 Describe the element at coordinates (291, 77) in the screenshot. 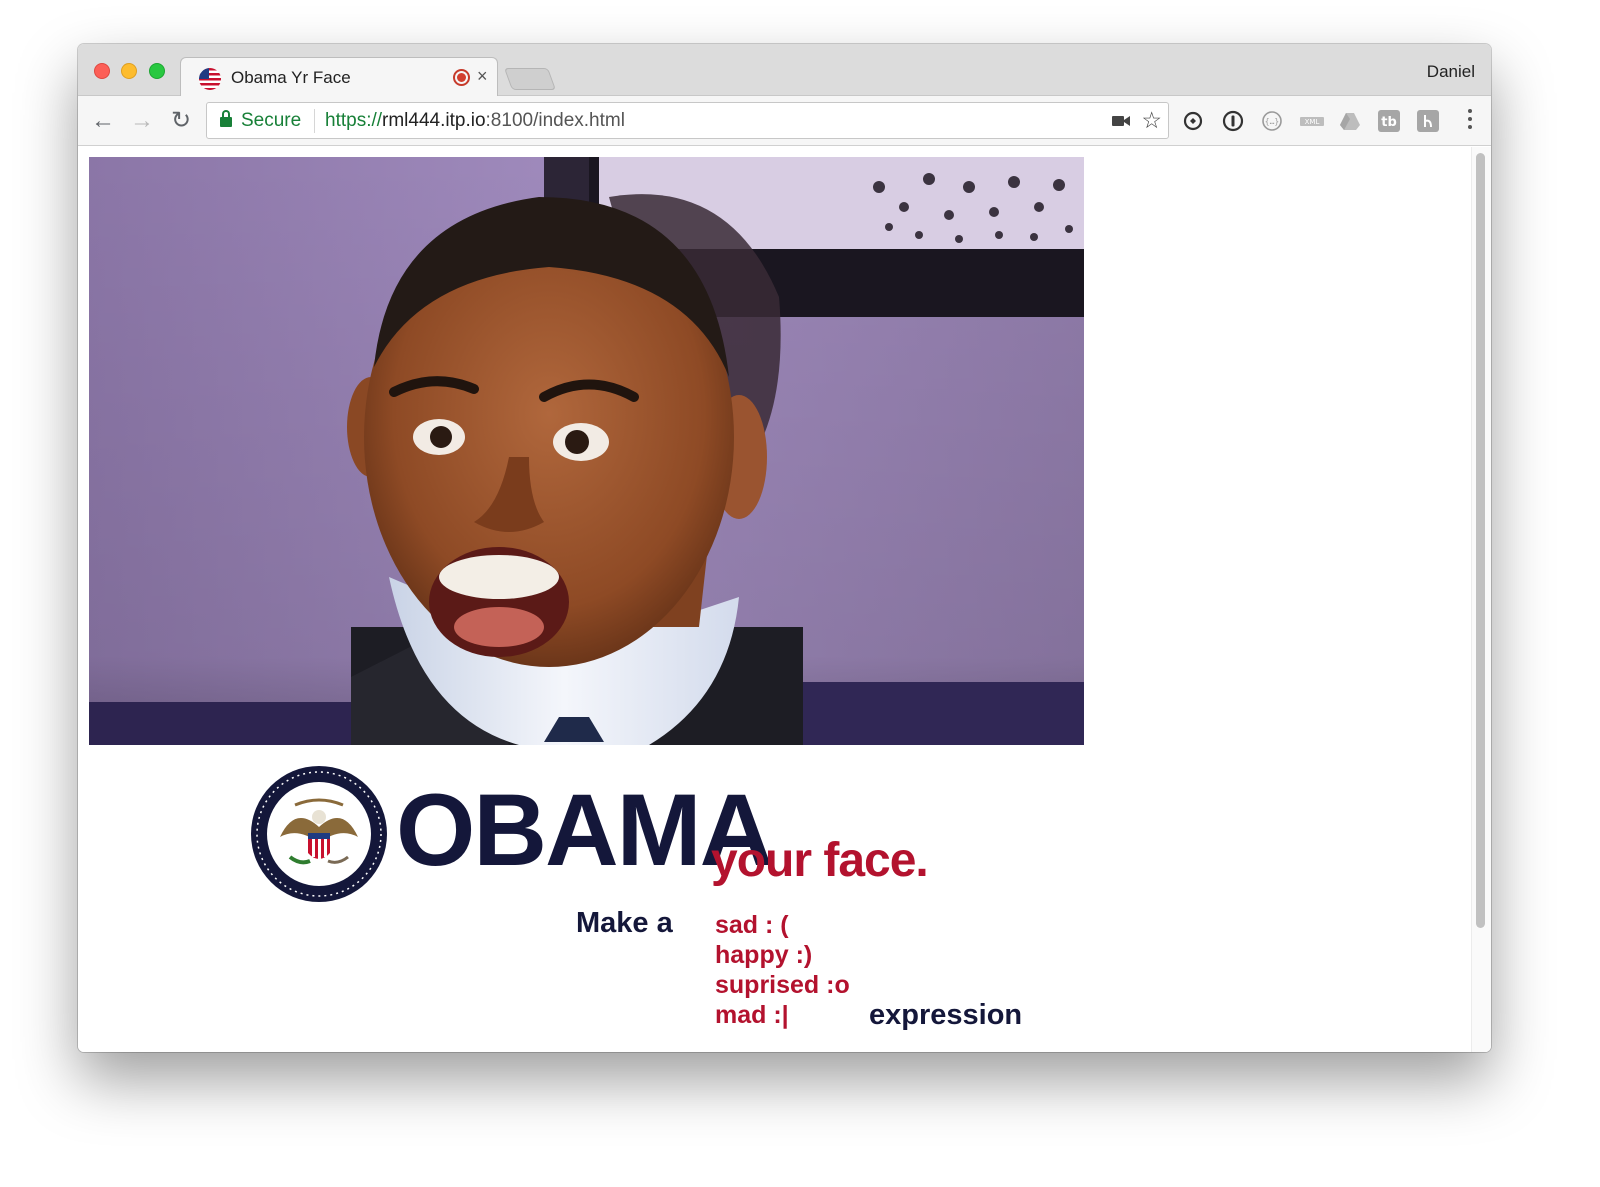

I see `tab-title: Obama Yr Face` at that location.